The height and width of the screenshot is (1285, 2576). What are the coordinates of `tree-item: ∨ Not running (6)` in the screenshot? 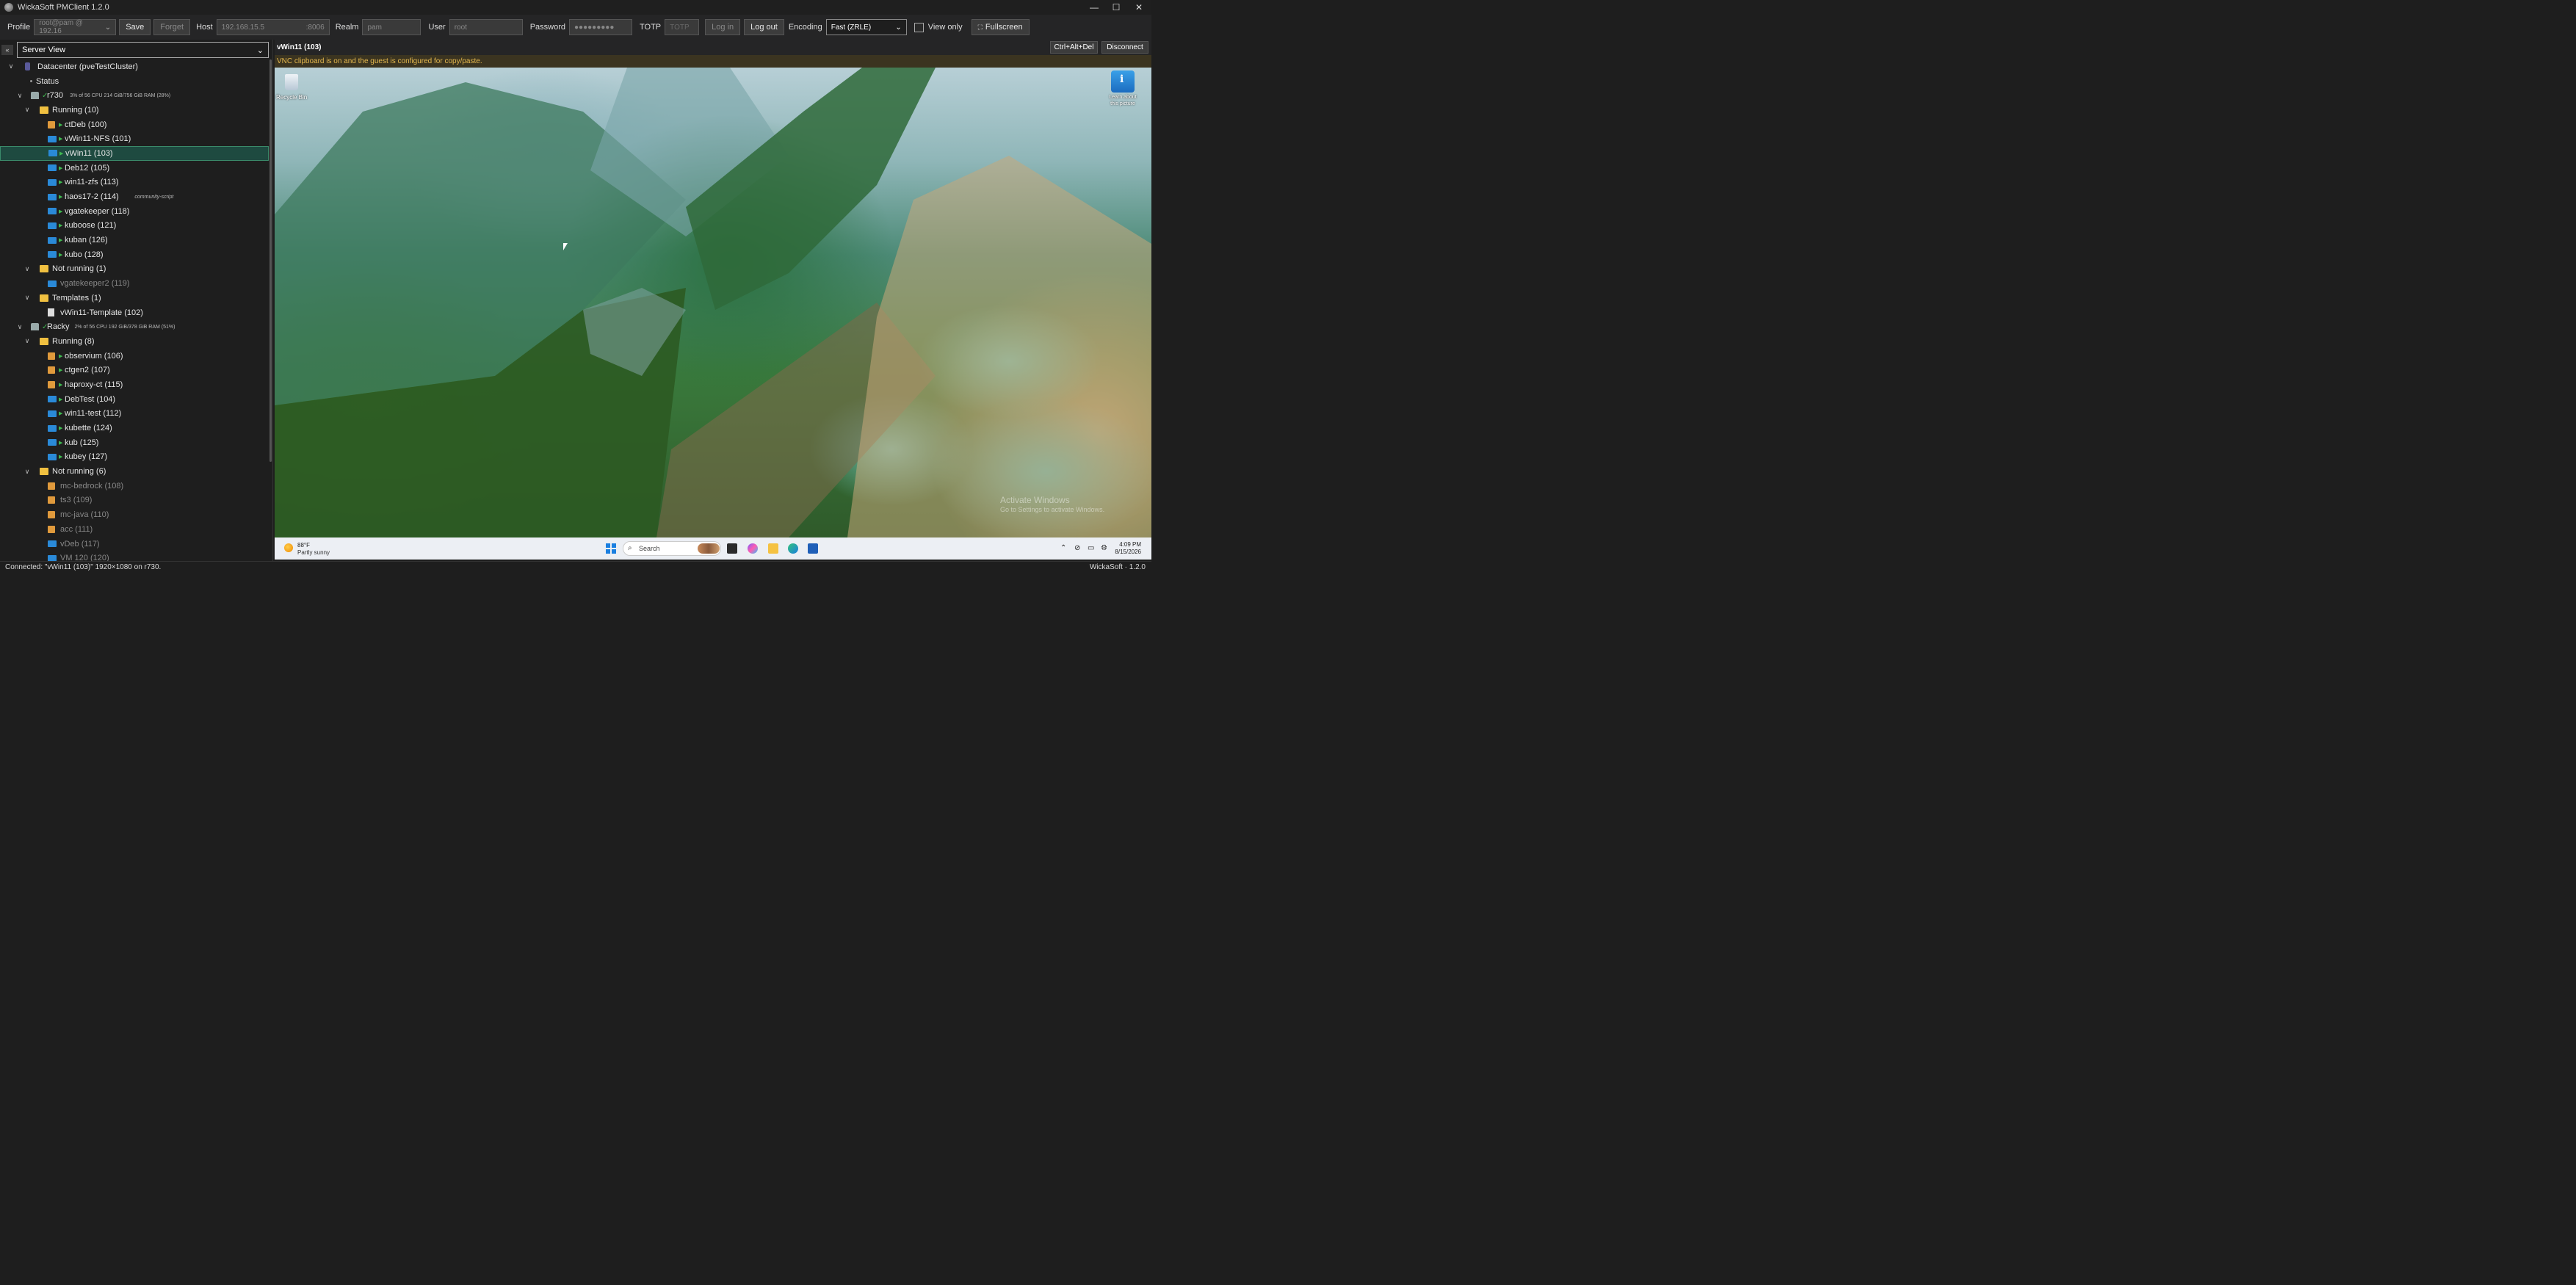 It's located at (134, 471).